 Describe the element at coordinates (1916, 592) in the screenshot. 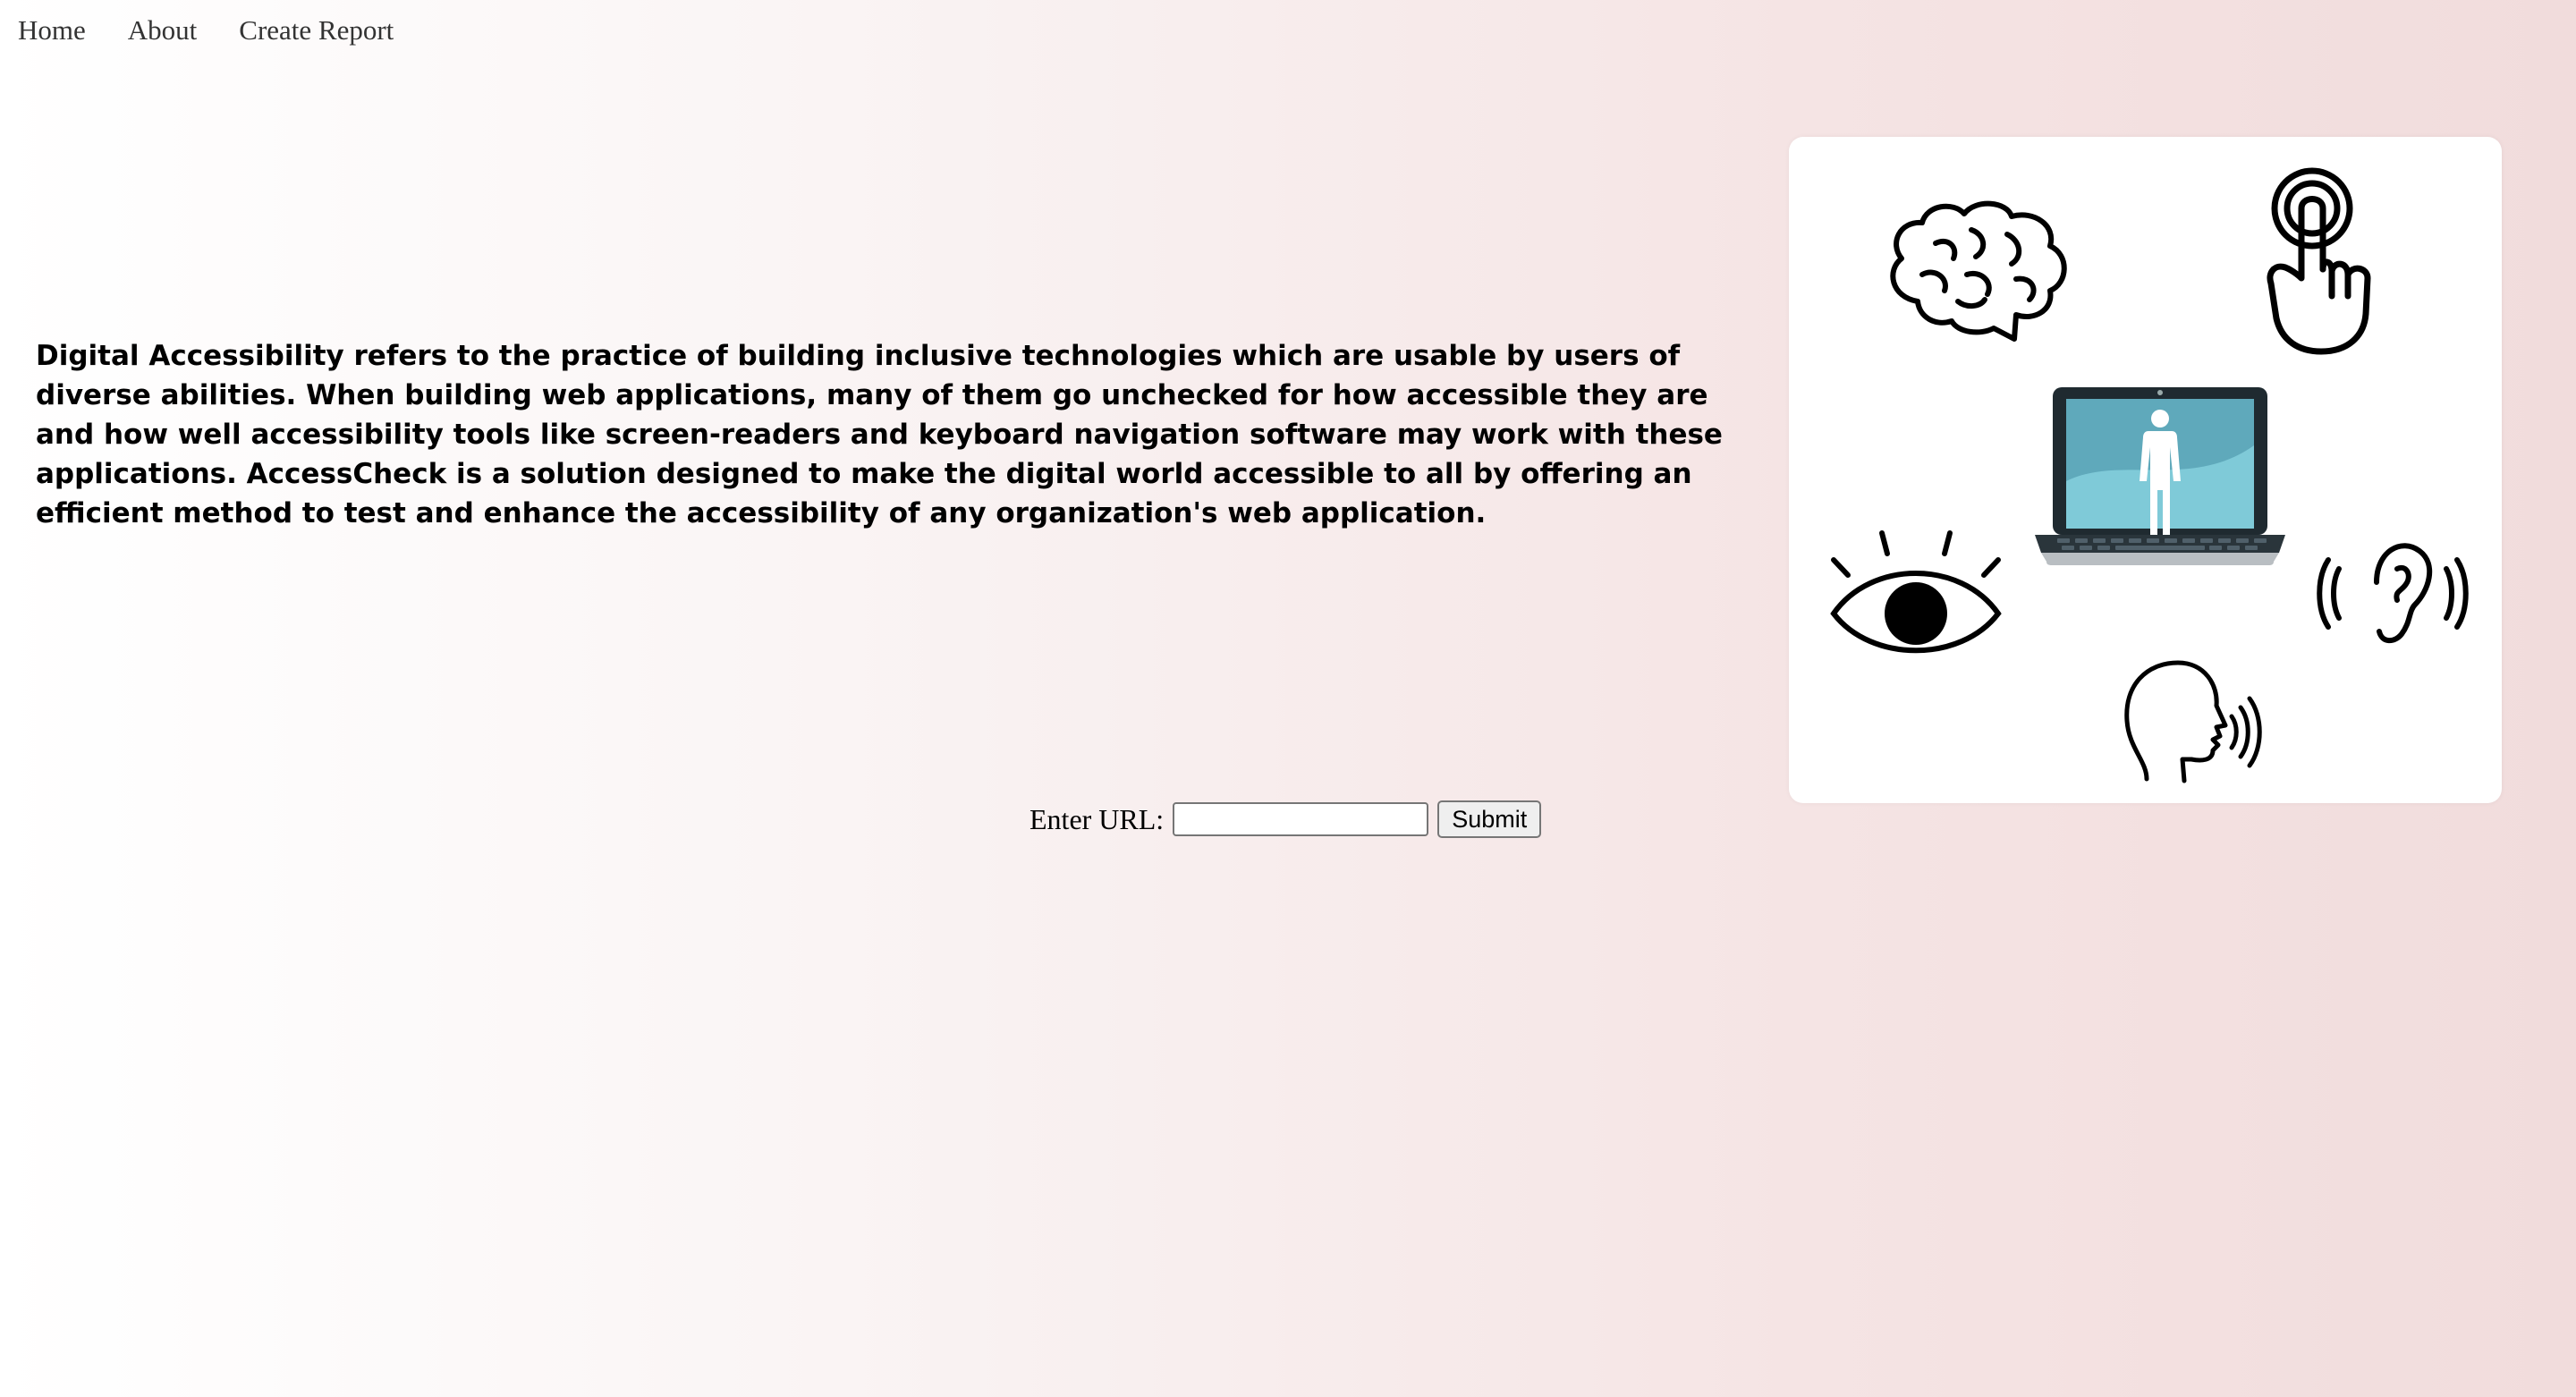

I see `eye-icon` at that location.